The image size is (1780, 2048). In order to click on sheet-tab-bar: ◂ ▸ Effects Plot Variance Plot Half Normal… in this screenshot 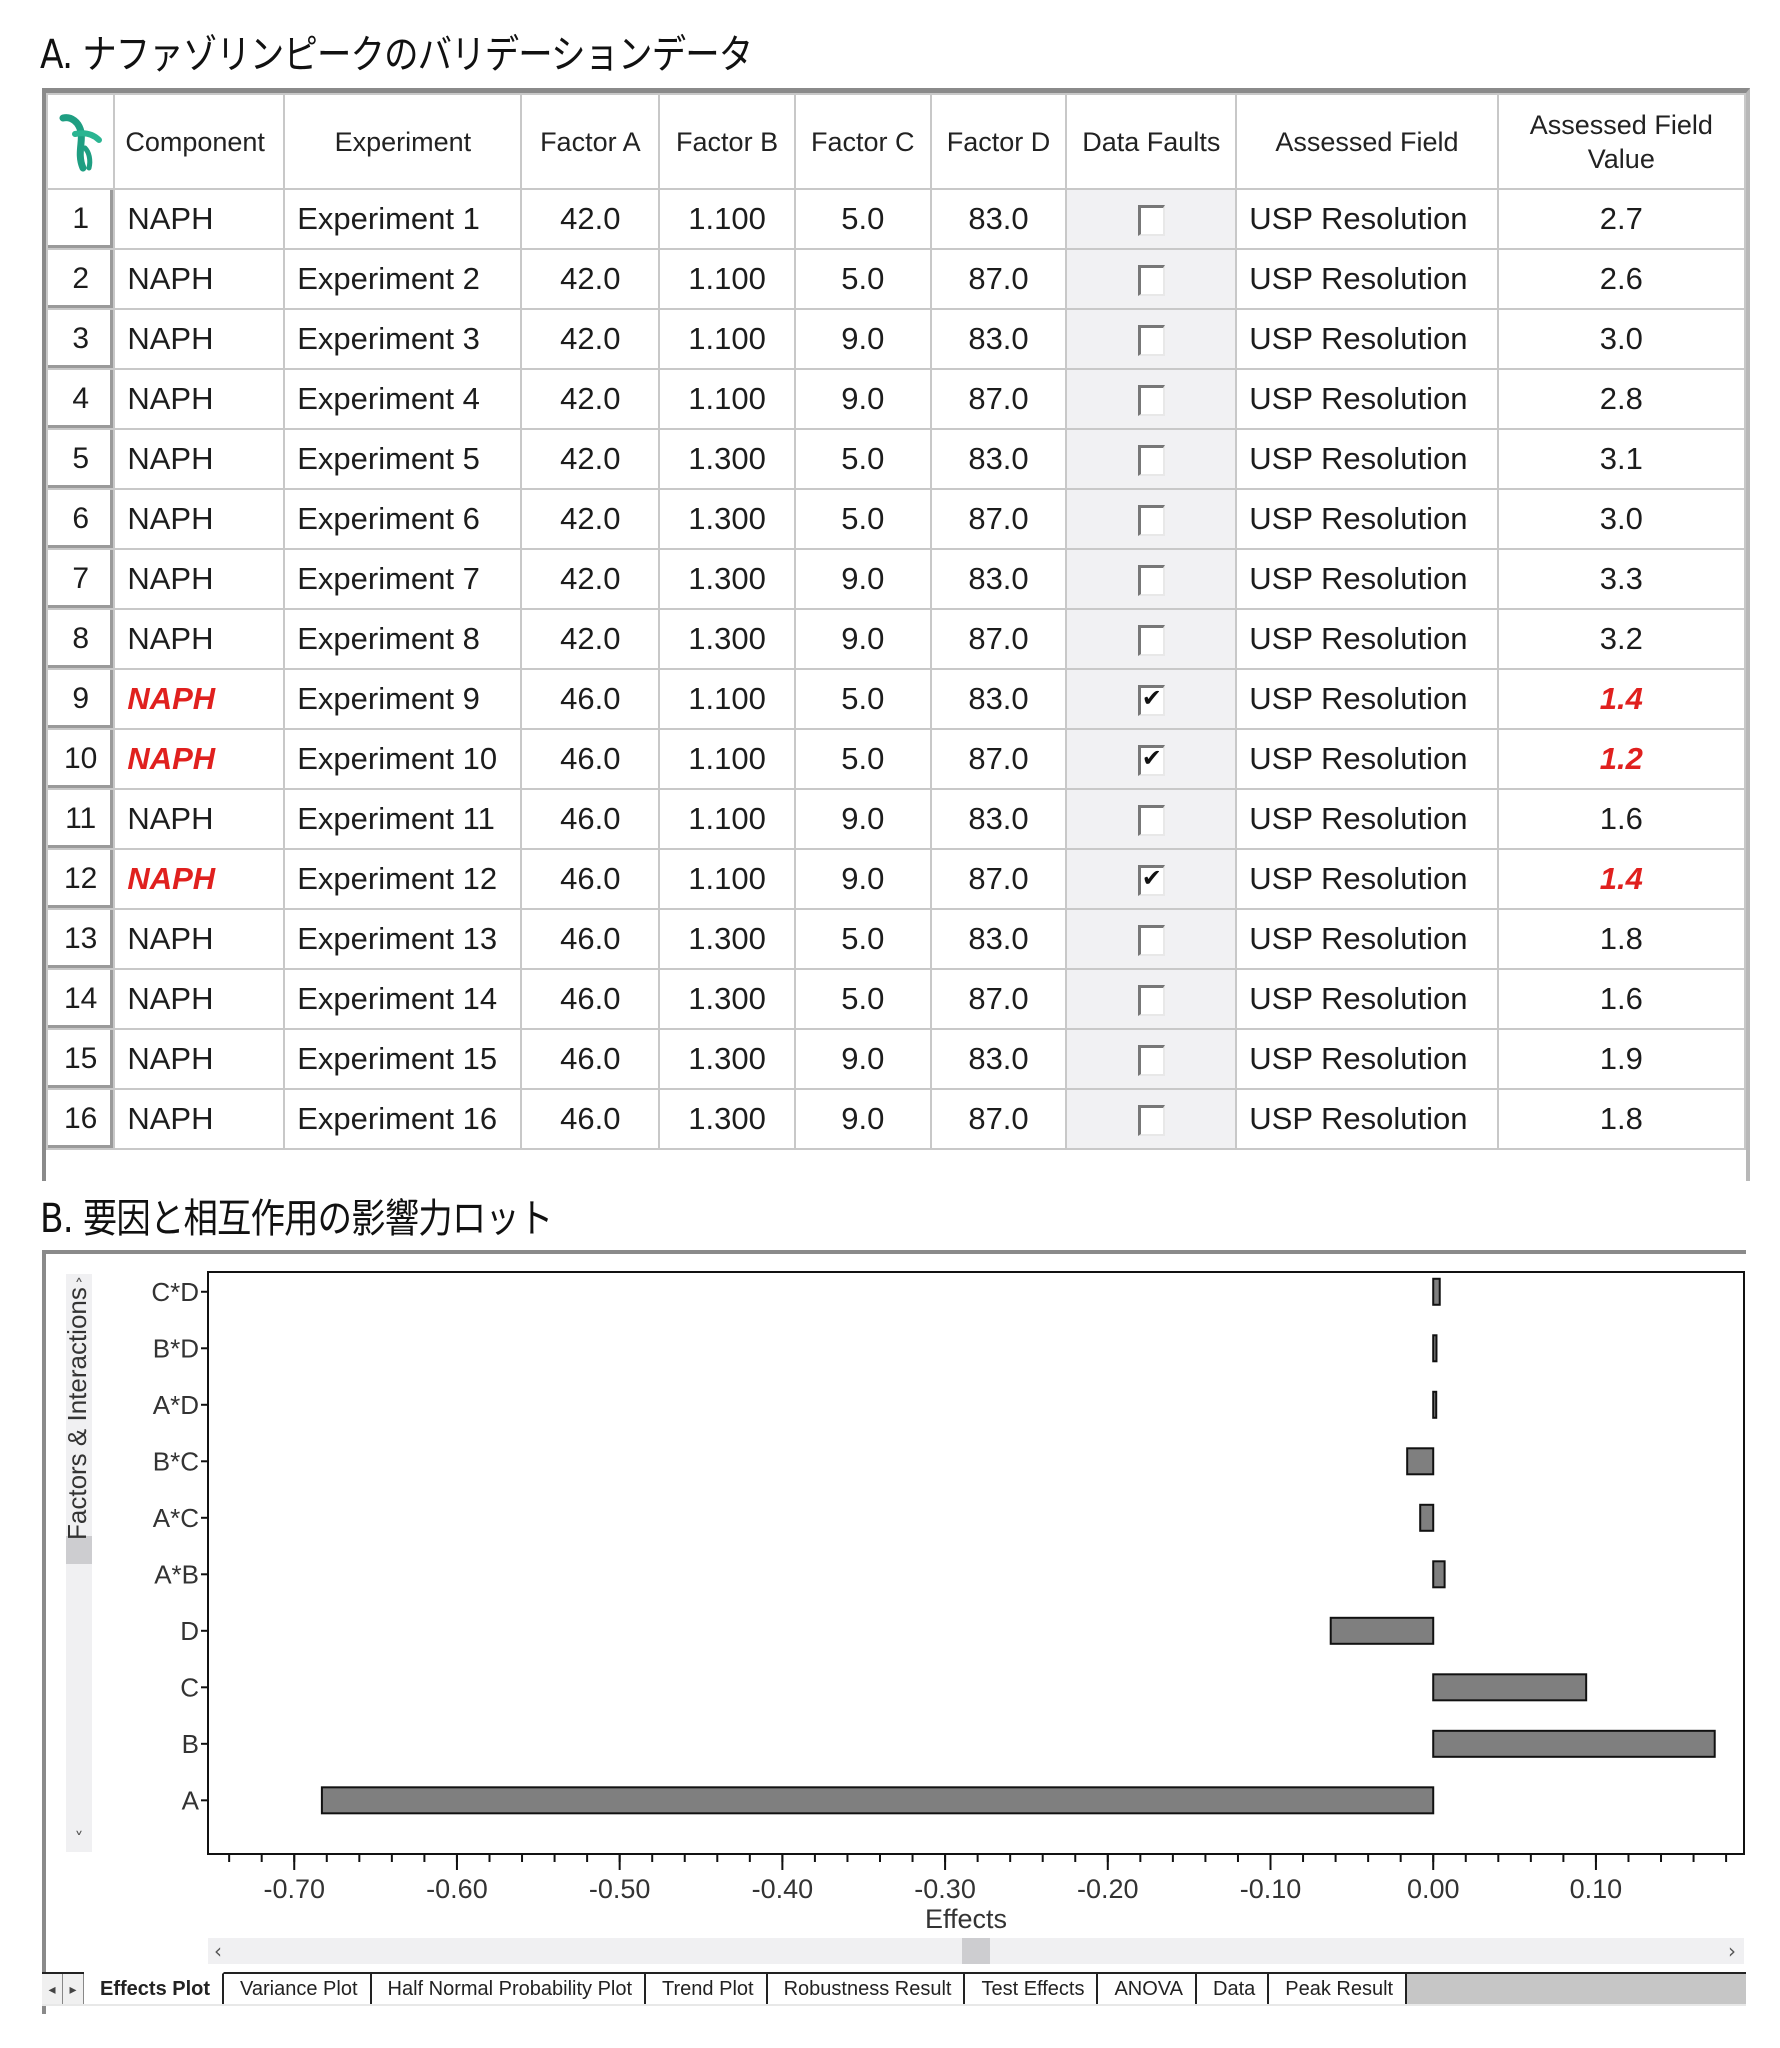, I will do `click(894, 1989)`.